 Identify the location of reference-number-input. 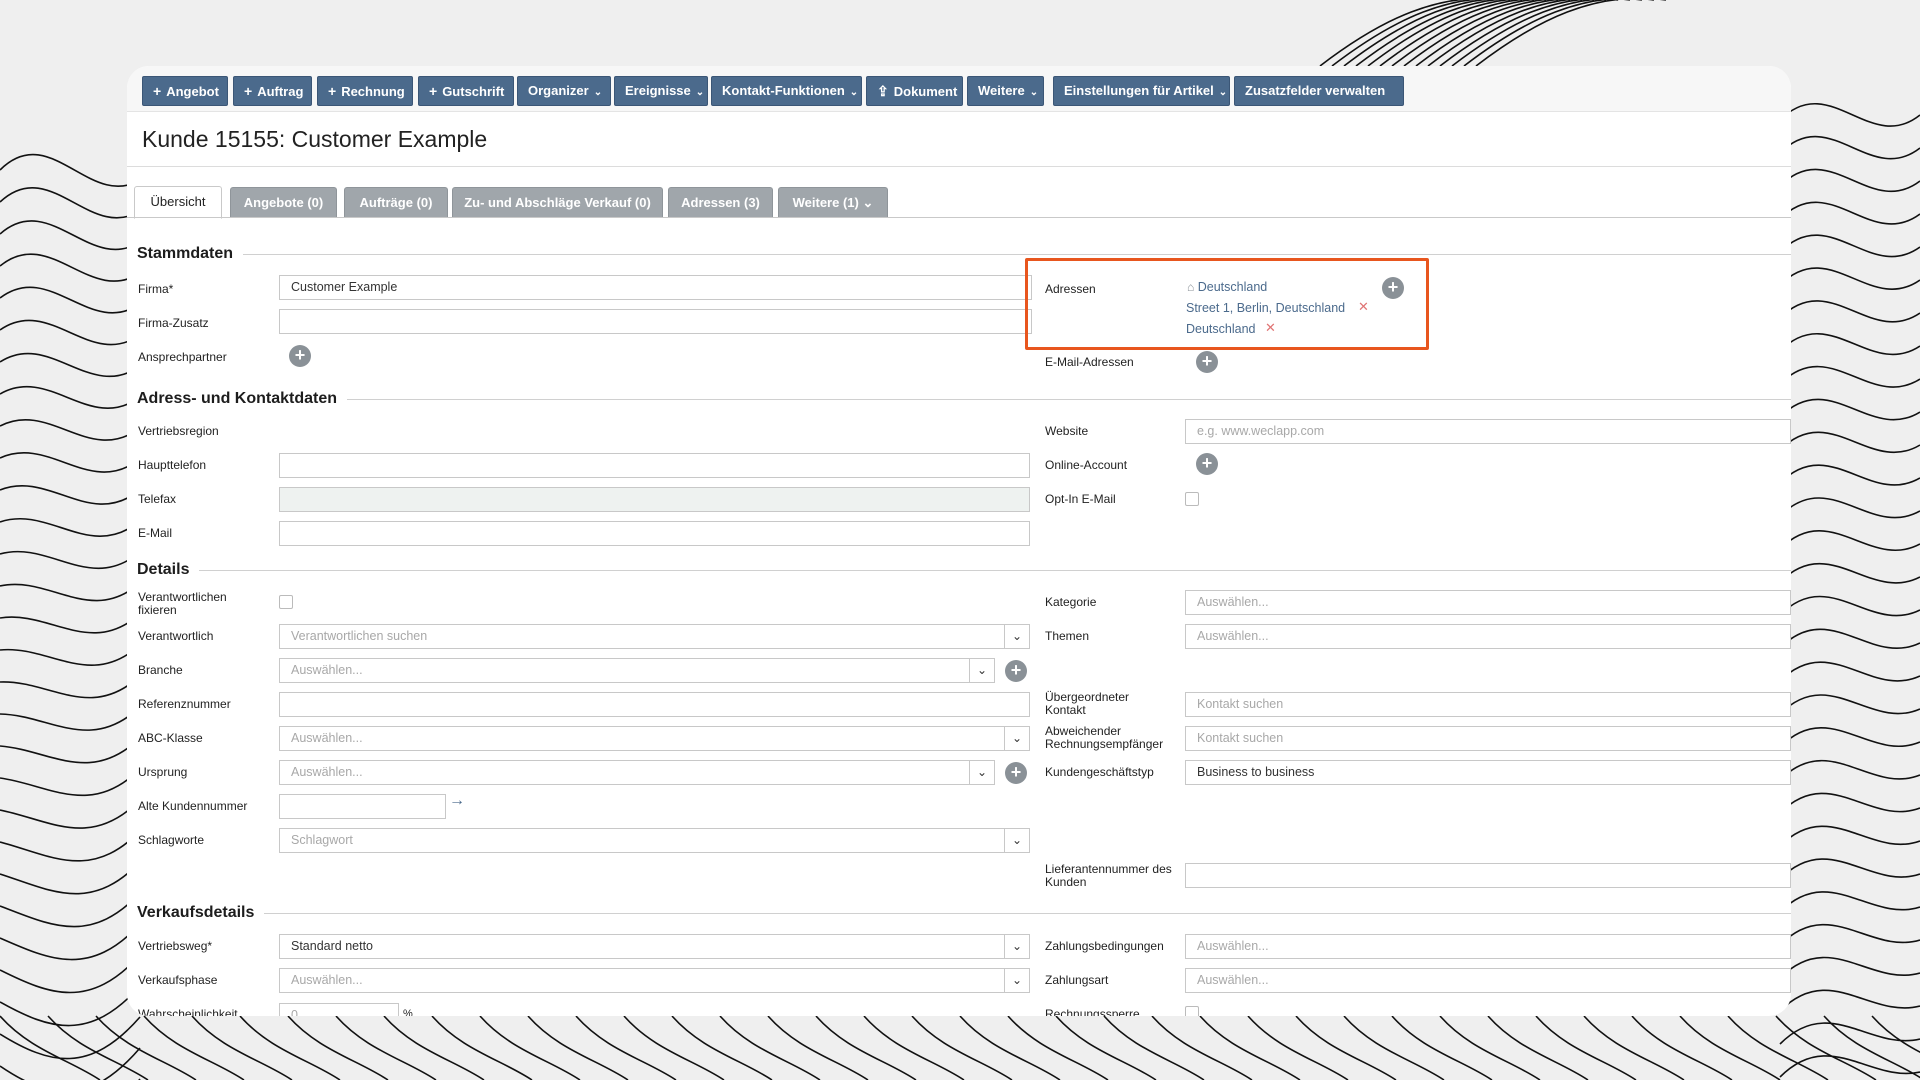
(654, 704).